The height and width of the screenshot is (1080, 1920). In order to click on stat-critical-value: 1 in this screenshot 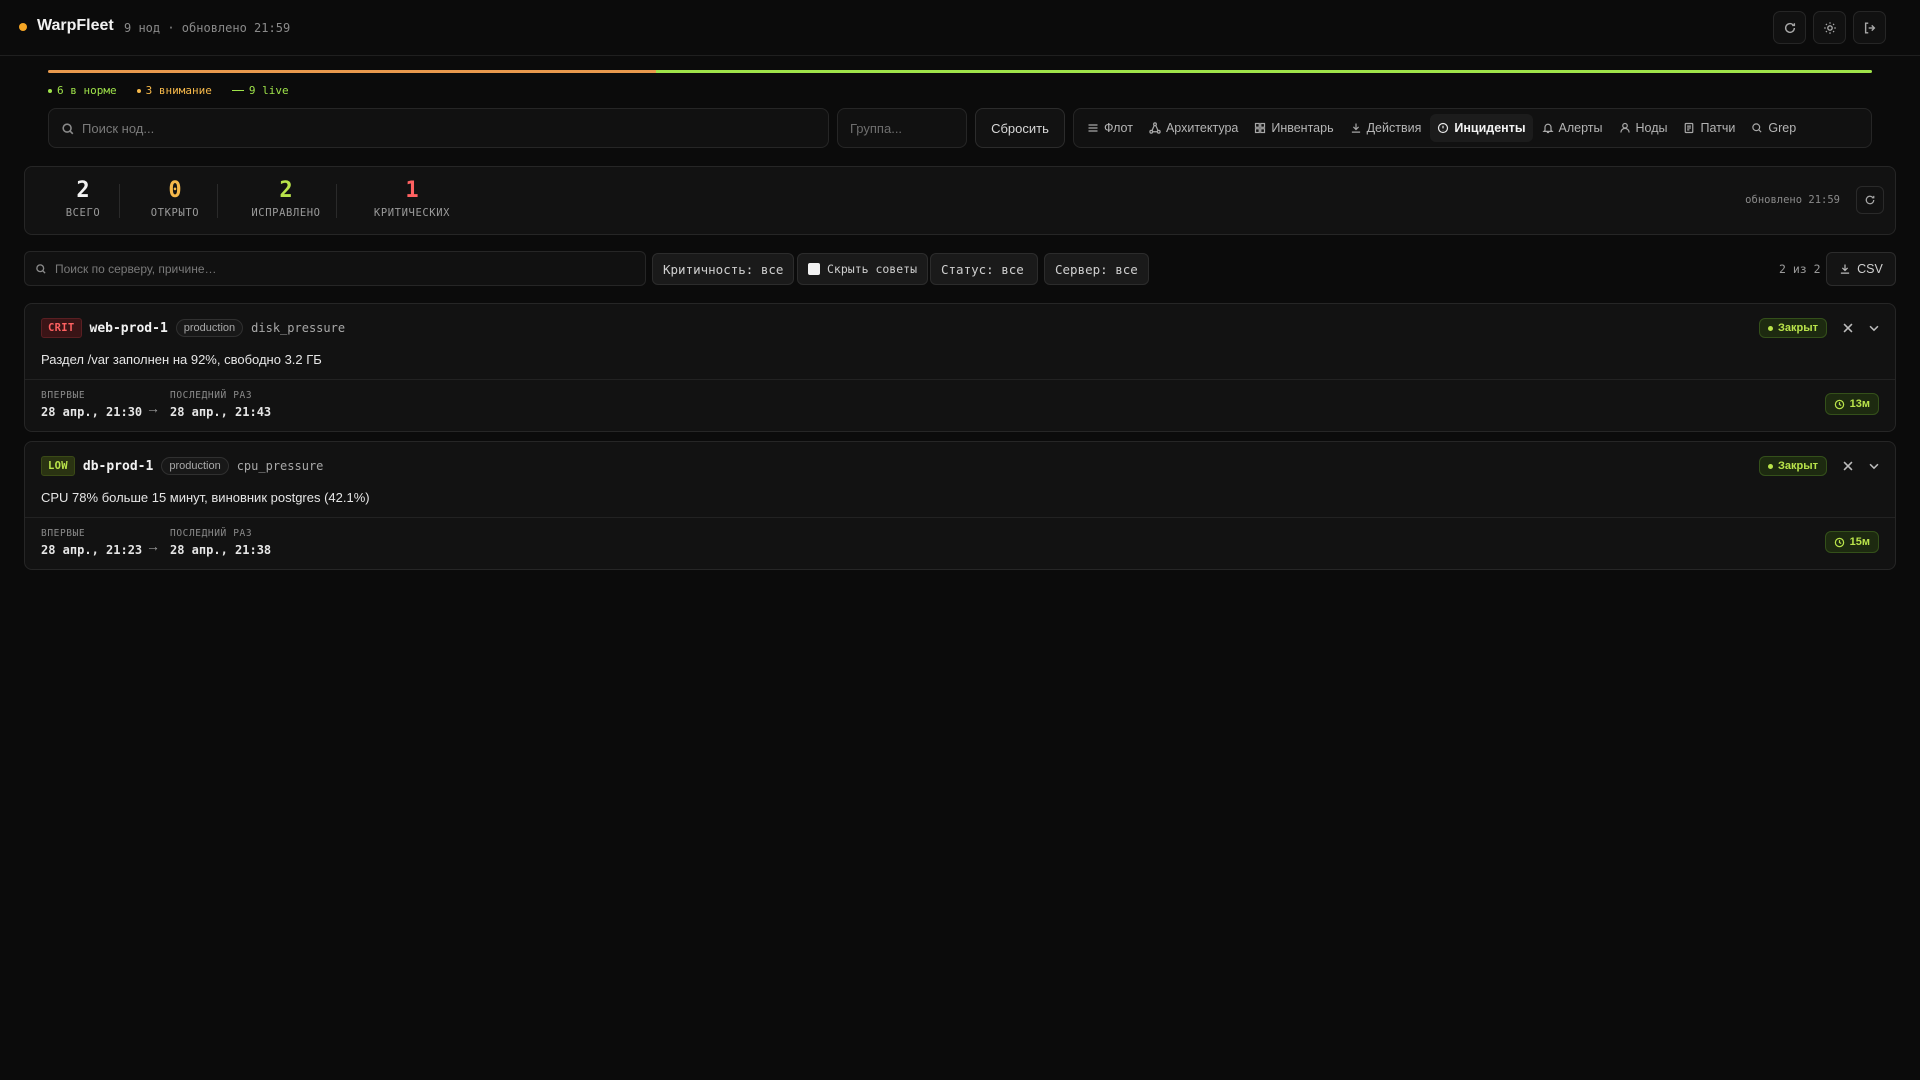, I will do `click(412, 190)`.